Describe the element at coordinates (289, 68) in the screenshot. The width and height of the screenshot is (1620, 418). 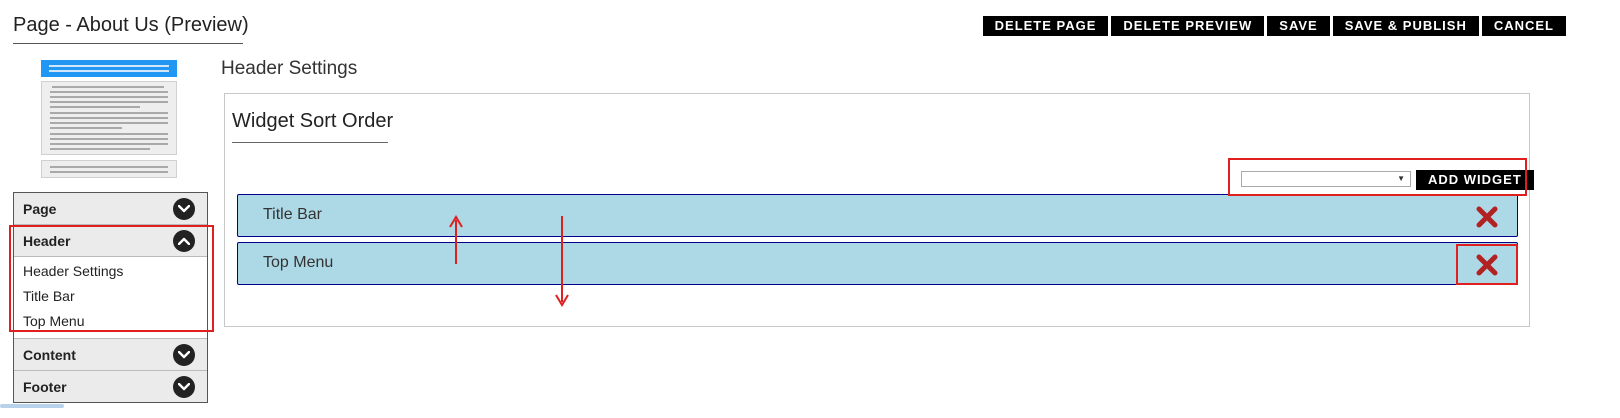
I see `section-title: Header Settings` at that location.